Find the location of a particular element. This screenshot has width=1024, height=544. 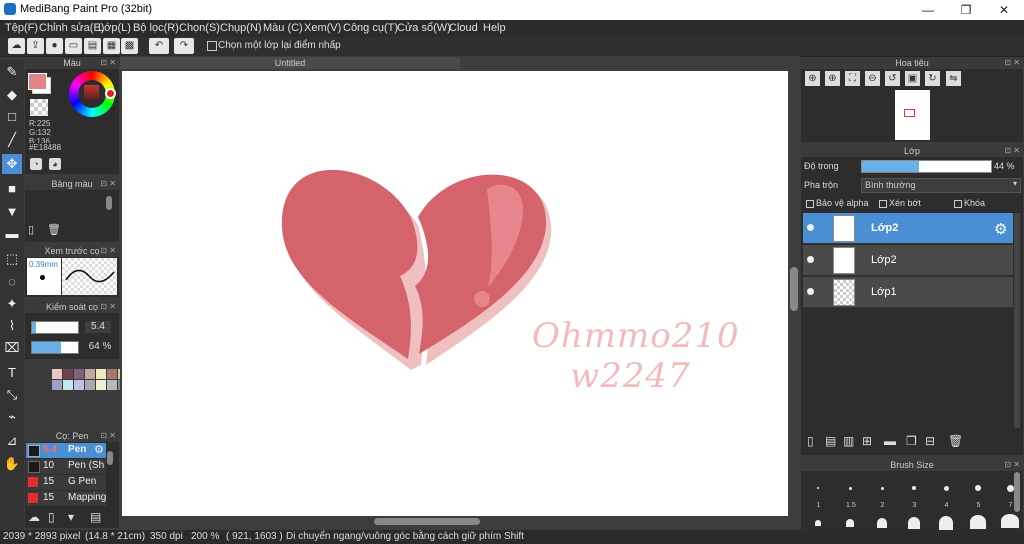

layer-list-scrollbar is located at coordinates (1017, 320).